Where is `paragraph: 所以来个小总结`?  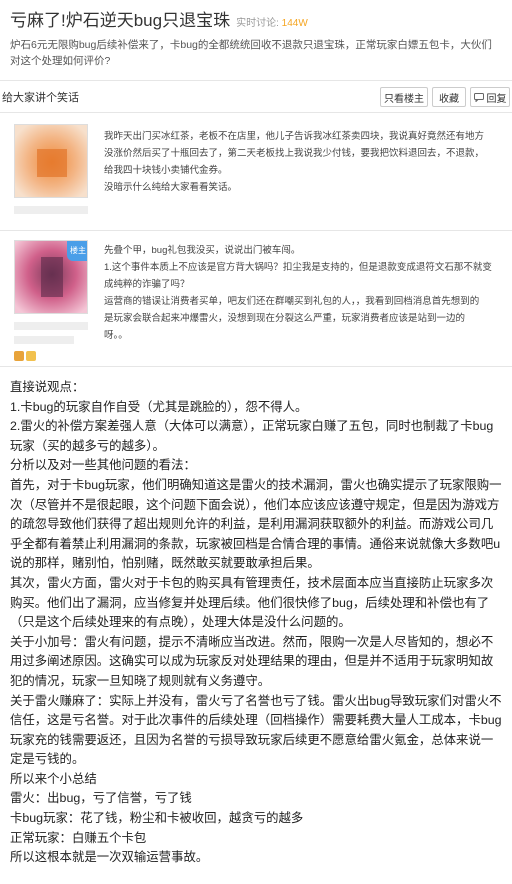 paragraph: 所以来个小总结 is located at coordinates (53, 778).